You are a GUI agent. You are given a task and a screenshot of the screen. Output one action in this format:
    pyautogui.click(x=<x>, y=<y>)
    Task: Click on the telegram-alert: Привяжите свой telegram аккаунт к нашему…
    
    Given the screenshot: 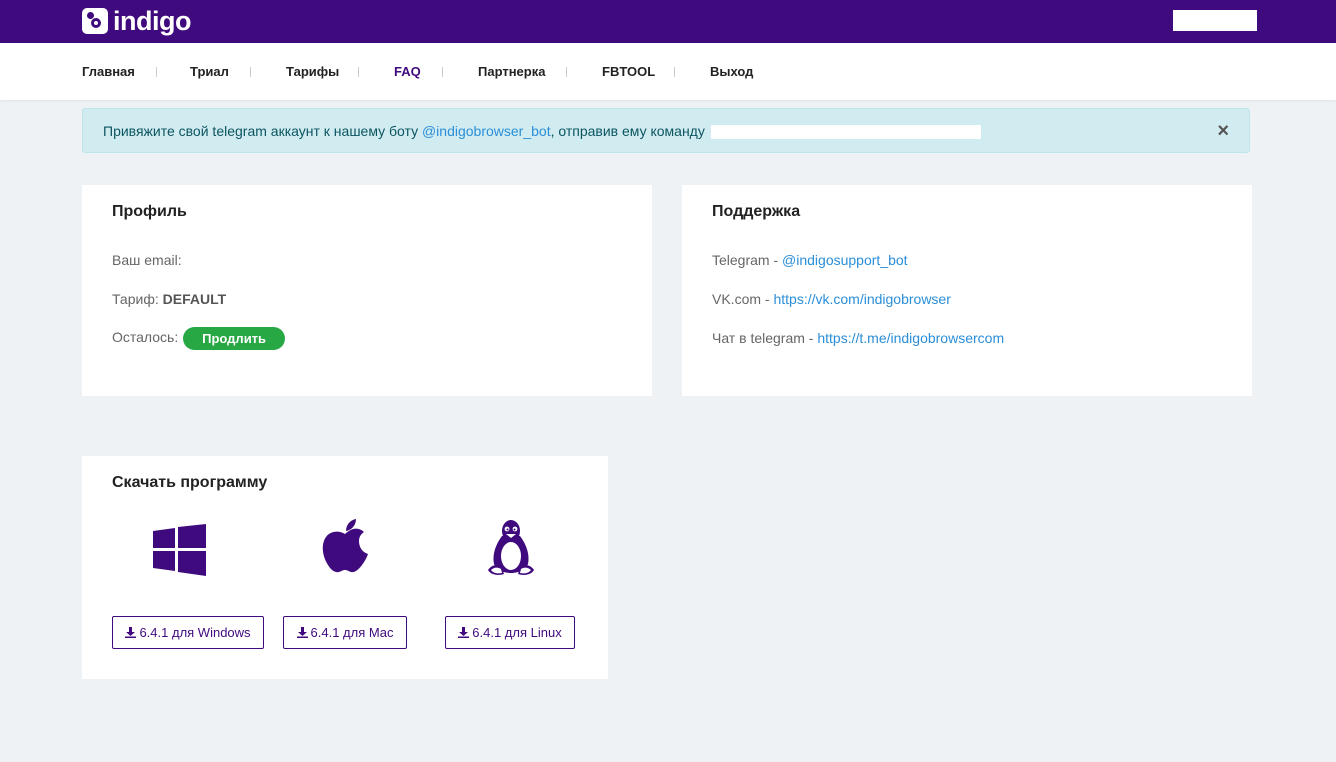 What is the action you would take?
    pyautogui.click(x=666, y=130)
    